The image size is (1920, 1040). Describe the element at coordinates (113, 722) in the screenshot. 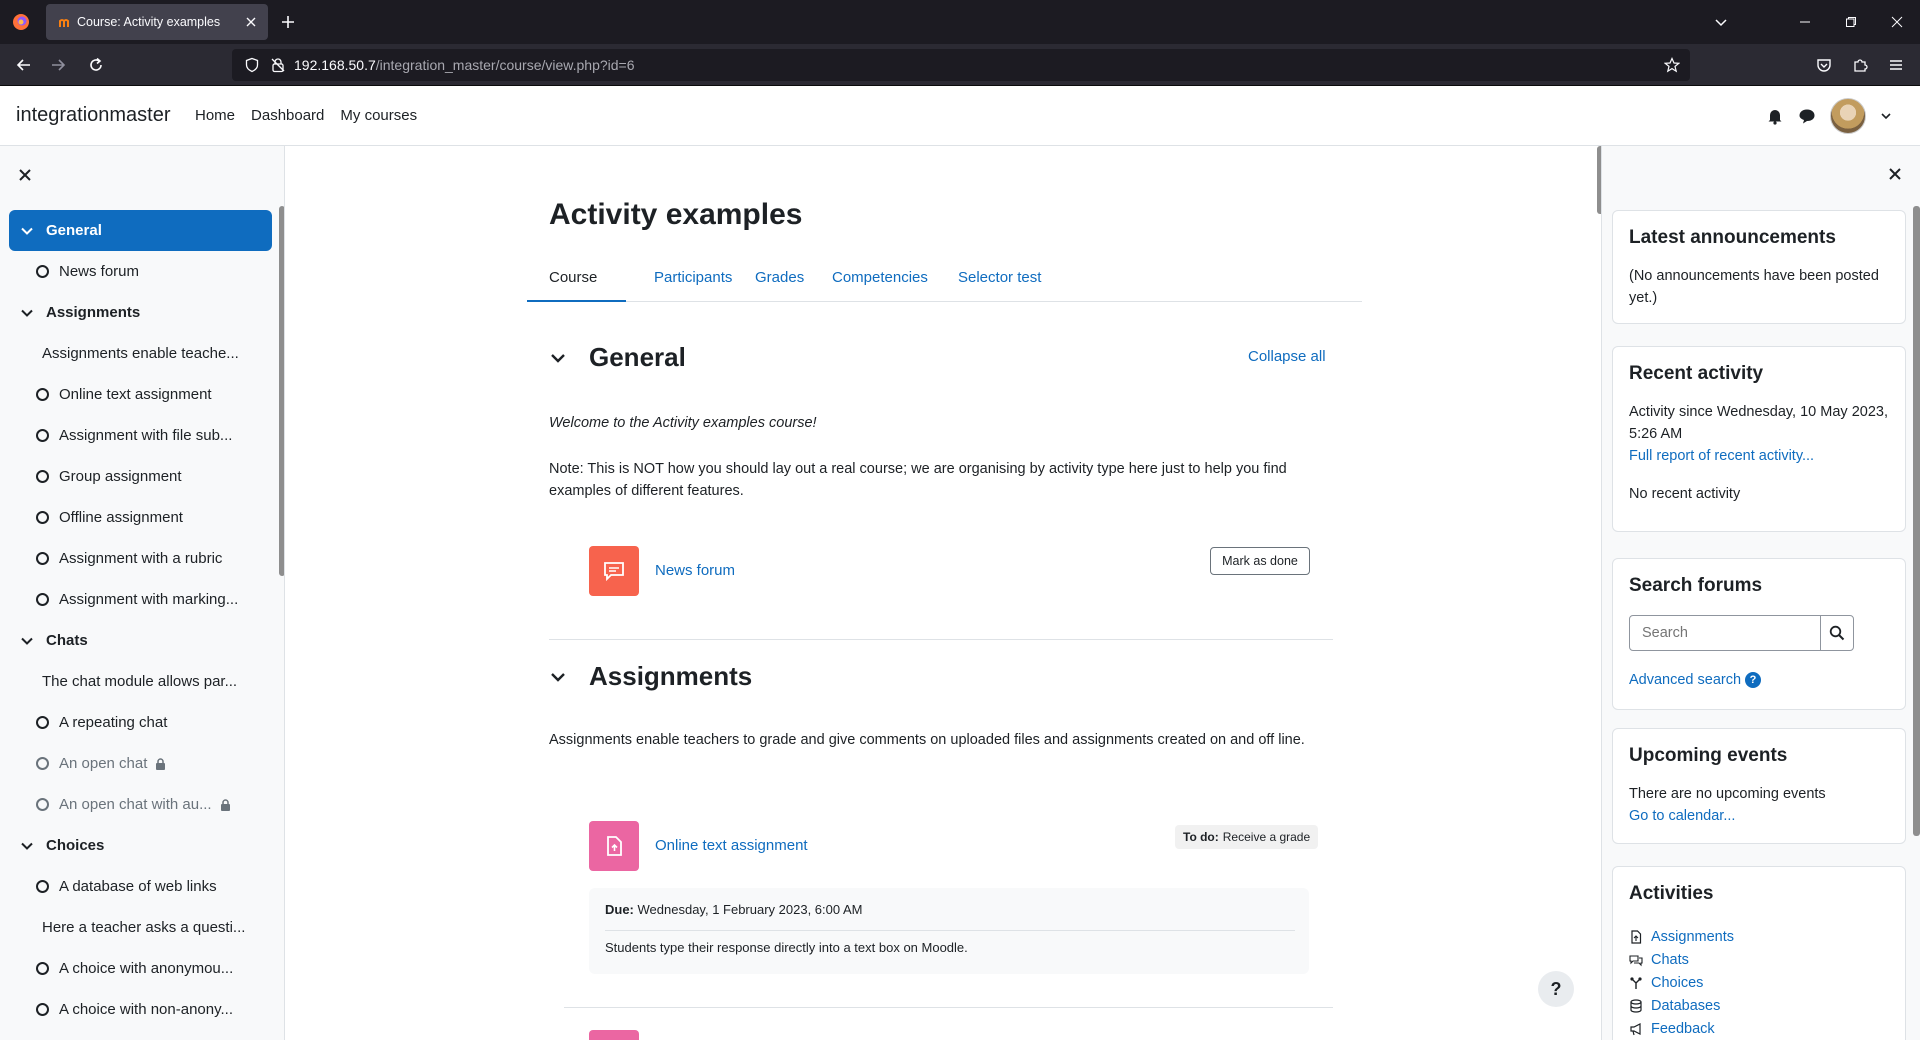

I see `index-item-label: A repeating chat` at that location.